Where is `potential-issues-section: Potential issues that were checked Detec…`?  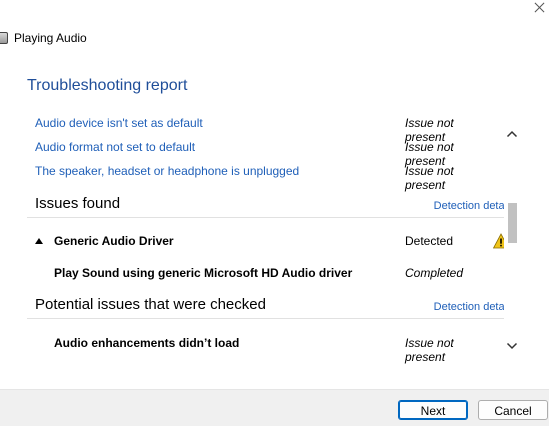 potential-issues-section: Potential issues that were checked Detec… is located at coordinates (271, 307).